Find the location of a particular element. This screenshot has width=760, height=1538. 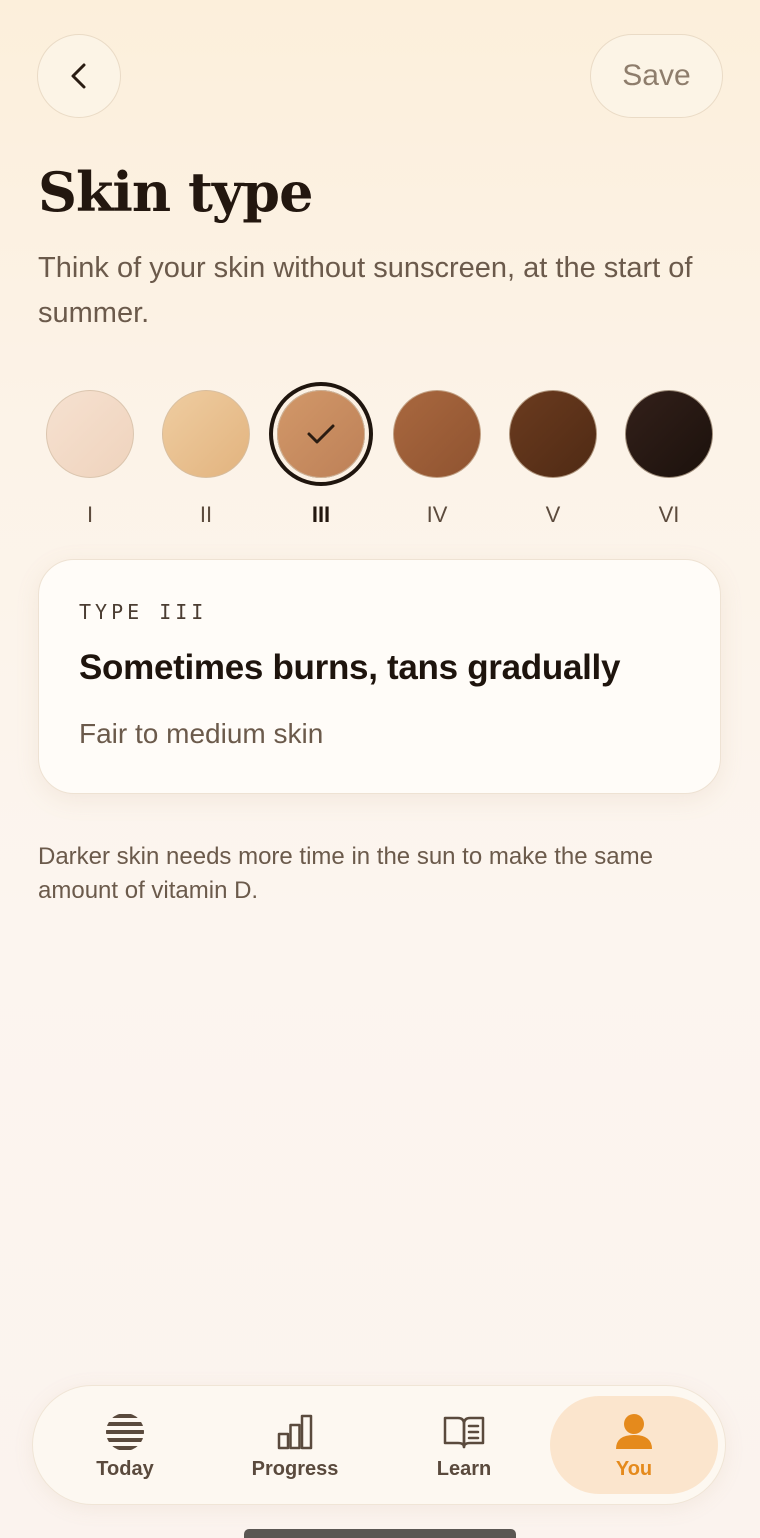

skin-type-label-v: V is located at coordinates (553, 515).